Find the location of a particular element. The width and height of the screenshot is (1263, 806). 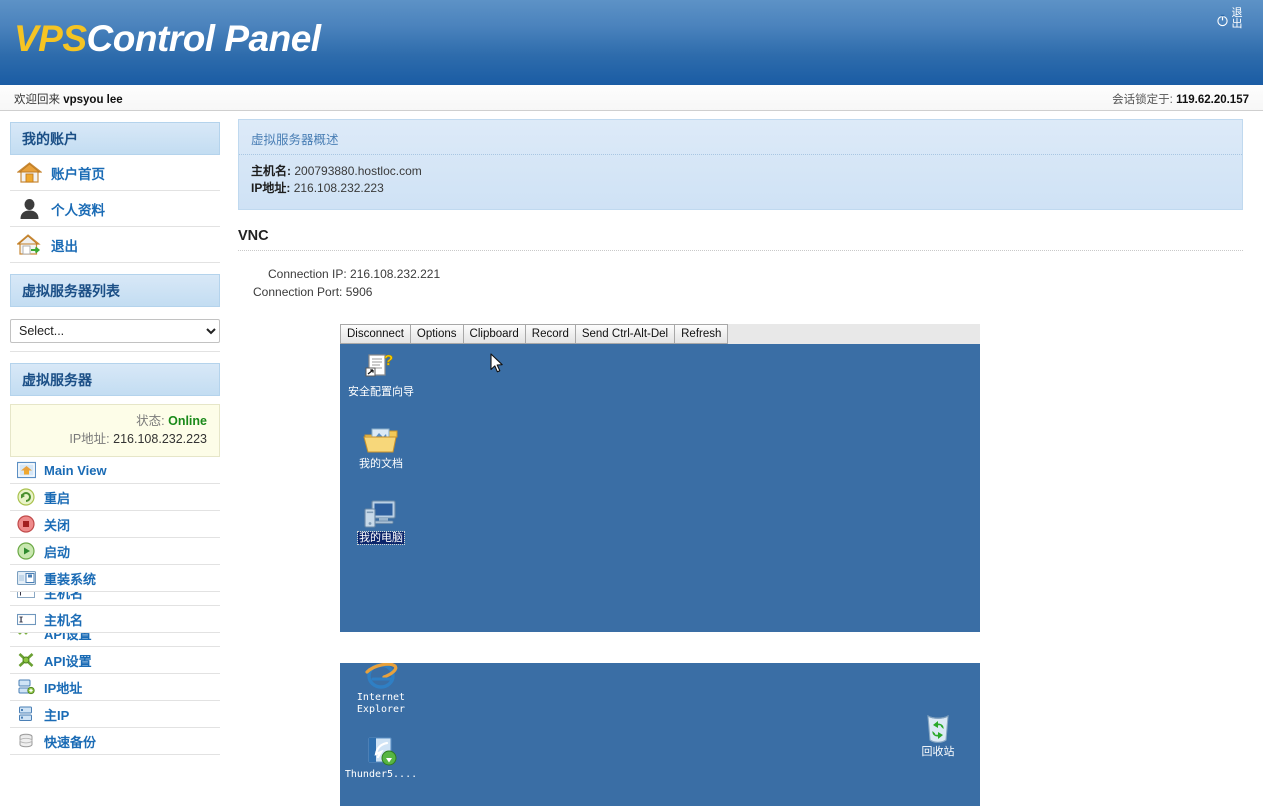

server-nav-list: Main View 重启 关闭 启动 重装系统 is located at coordinates (115, 524).